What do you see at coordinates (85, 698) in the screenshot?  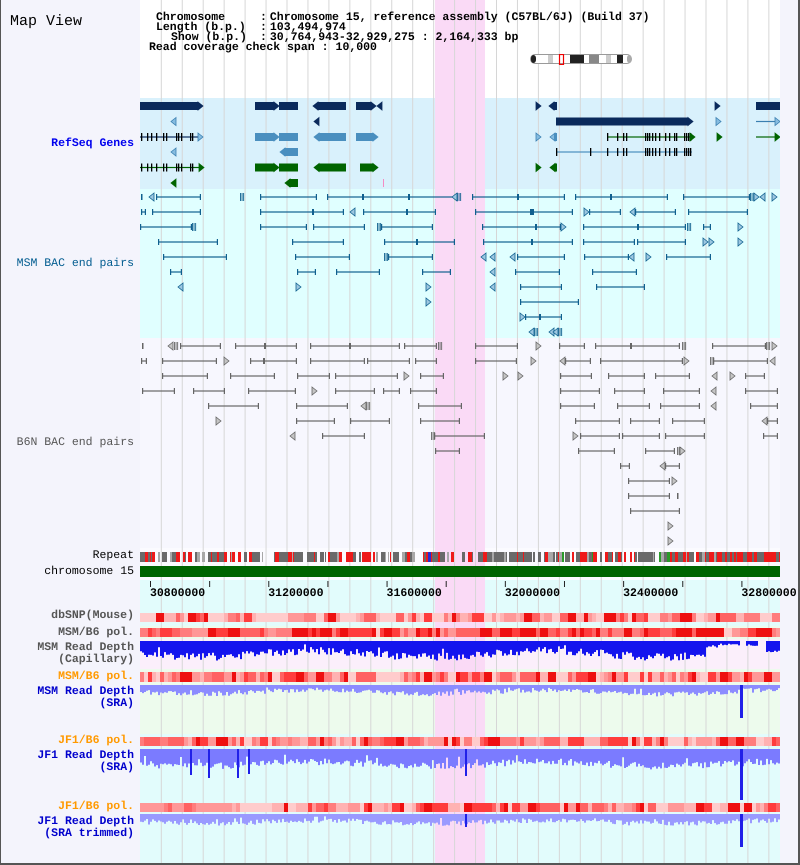 I see `track-label: MSM Read Depth (SRA)` at bounding box center [85, 698].